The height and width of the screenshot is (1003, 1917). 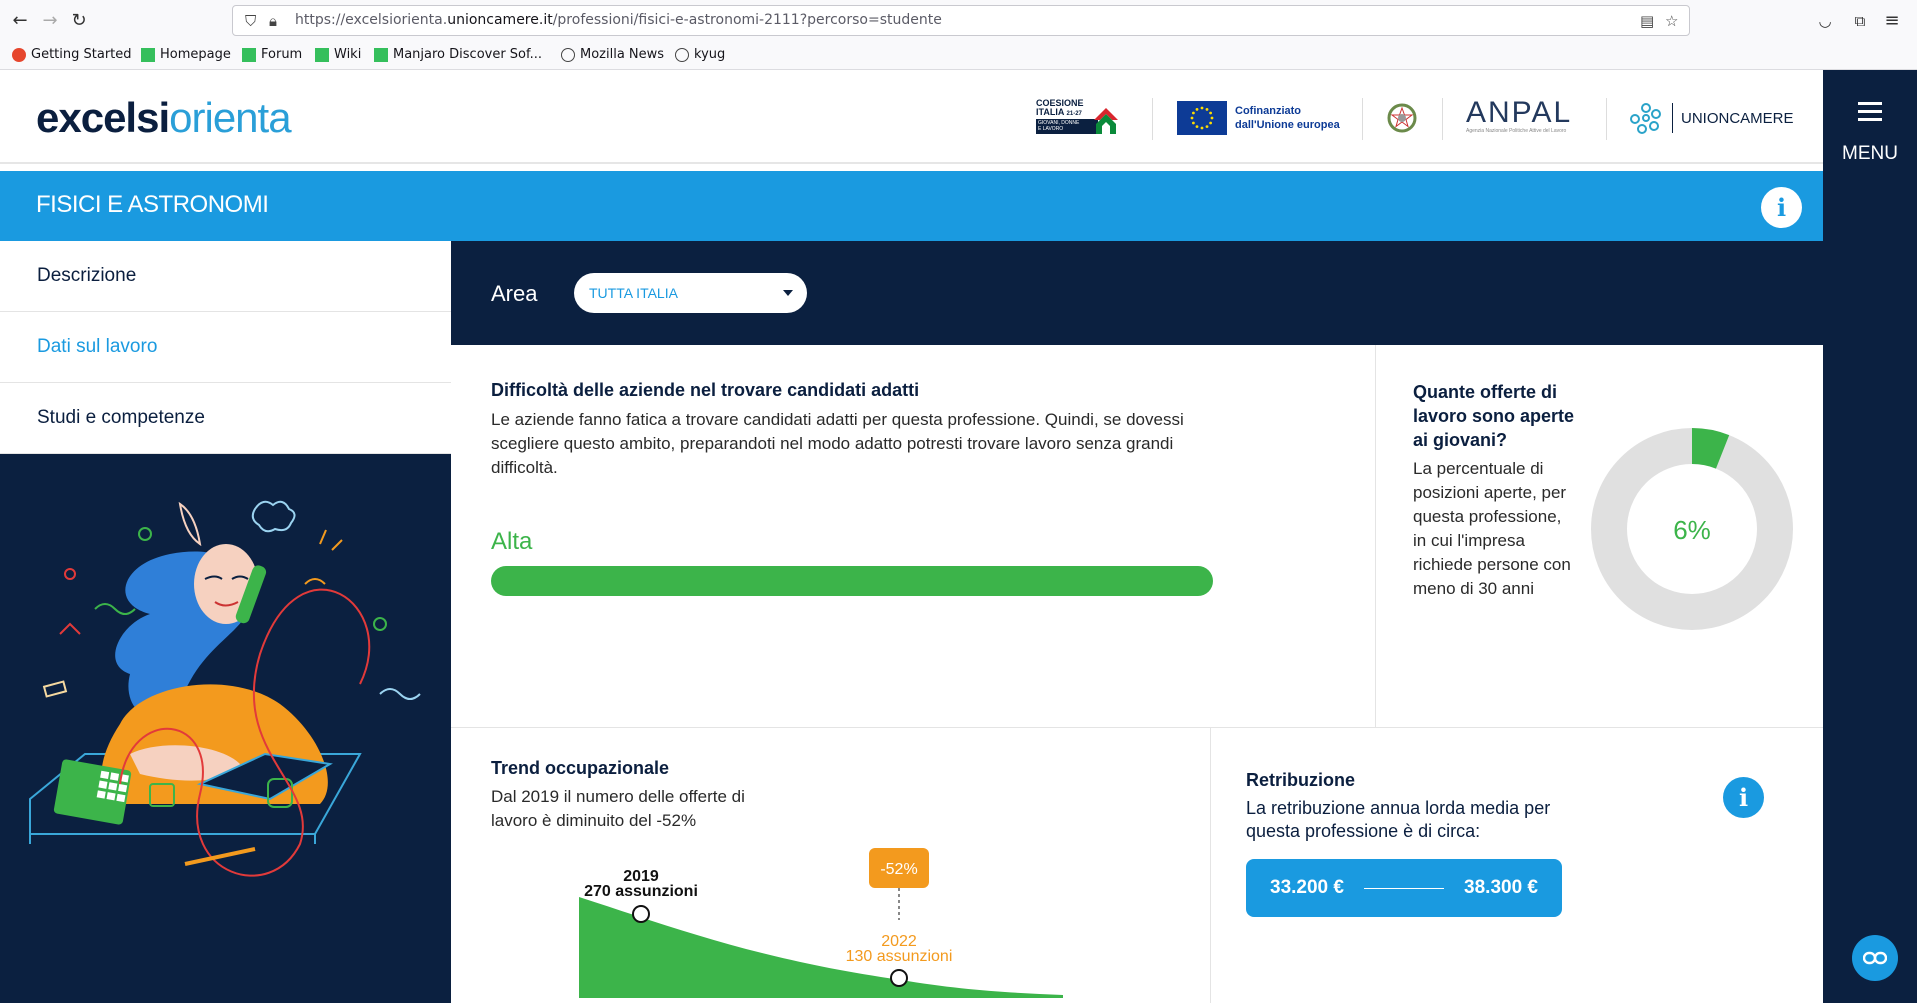 What do you see at coordinates (72, 54) in the screenshot?
I see `bookmark-getting-started: Getting Started` at bounding box center [72, 54].